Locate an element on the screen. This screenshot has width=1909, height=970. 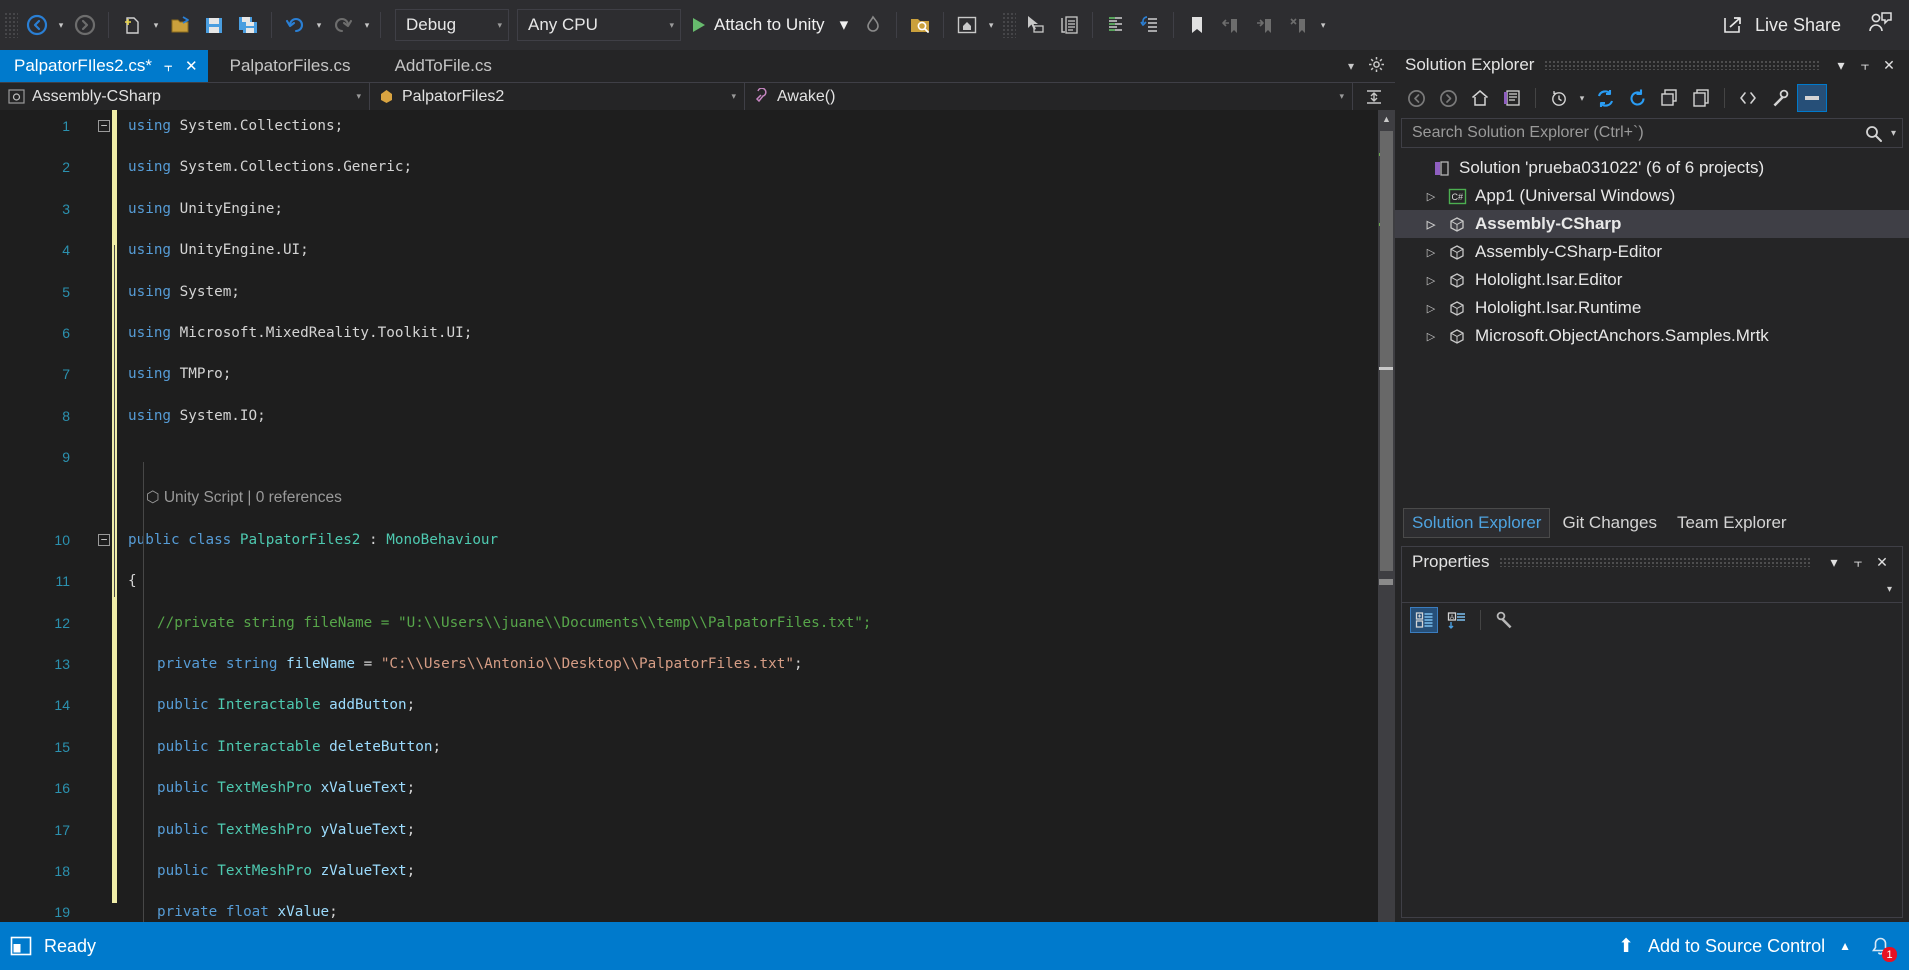
search-input is located at coordinates (1637, 133).